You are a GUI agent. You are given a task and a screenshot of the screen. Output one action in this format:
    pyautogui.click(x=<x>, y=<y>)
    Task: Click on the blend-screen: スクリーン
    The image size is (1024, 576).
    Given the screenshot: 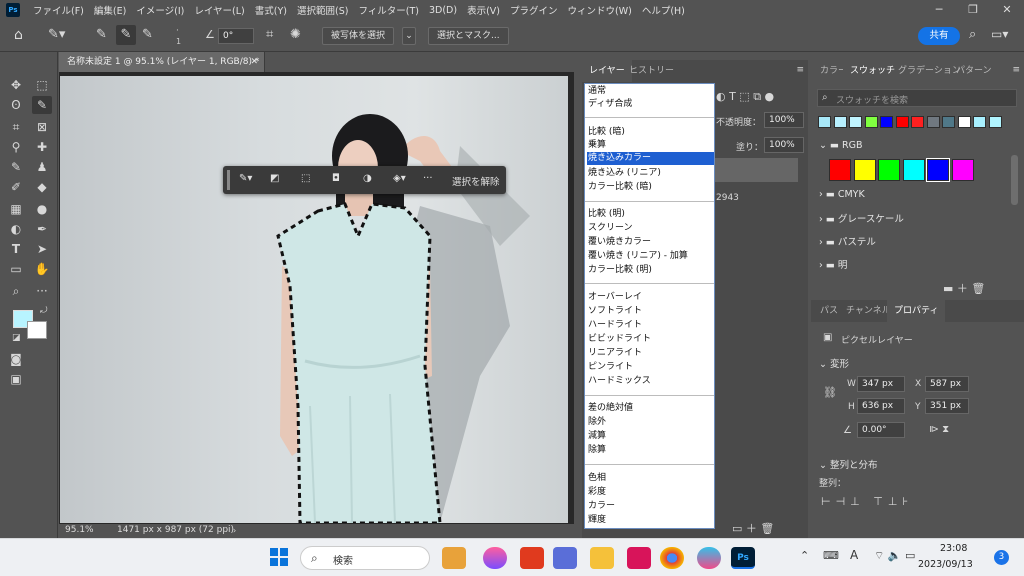 What is the action you would take?
    pyautogui.click(x=650, y=228)
    